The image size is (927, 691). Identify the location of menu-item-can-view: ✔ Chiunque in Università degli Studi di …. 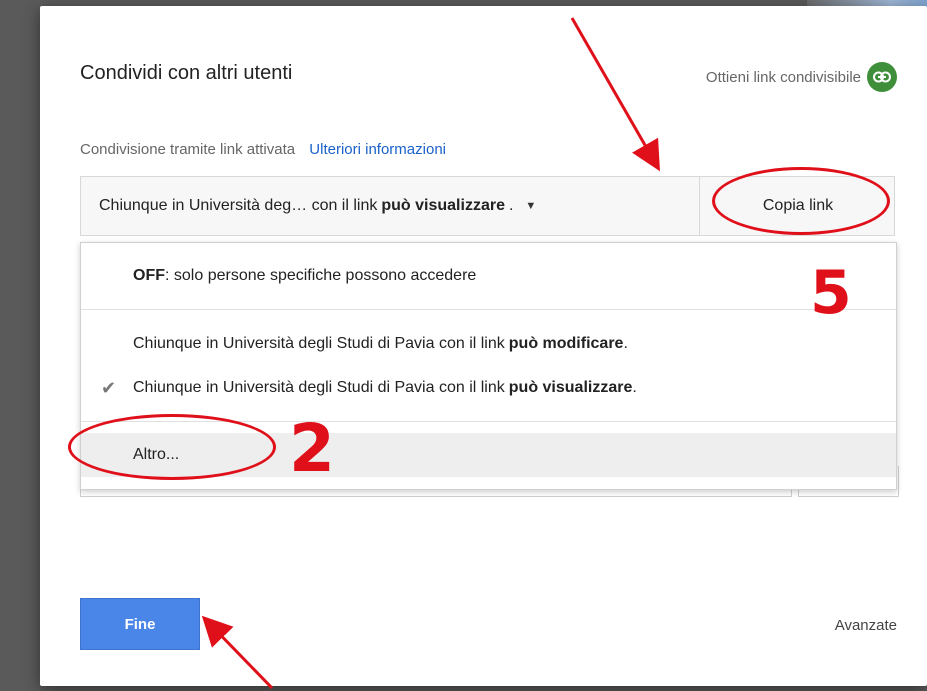
(488, 388).